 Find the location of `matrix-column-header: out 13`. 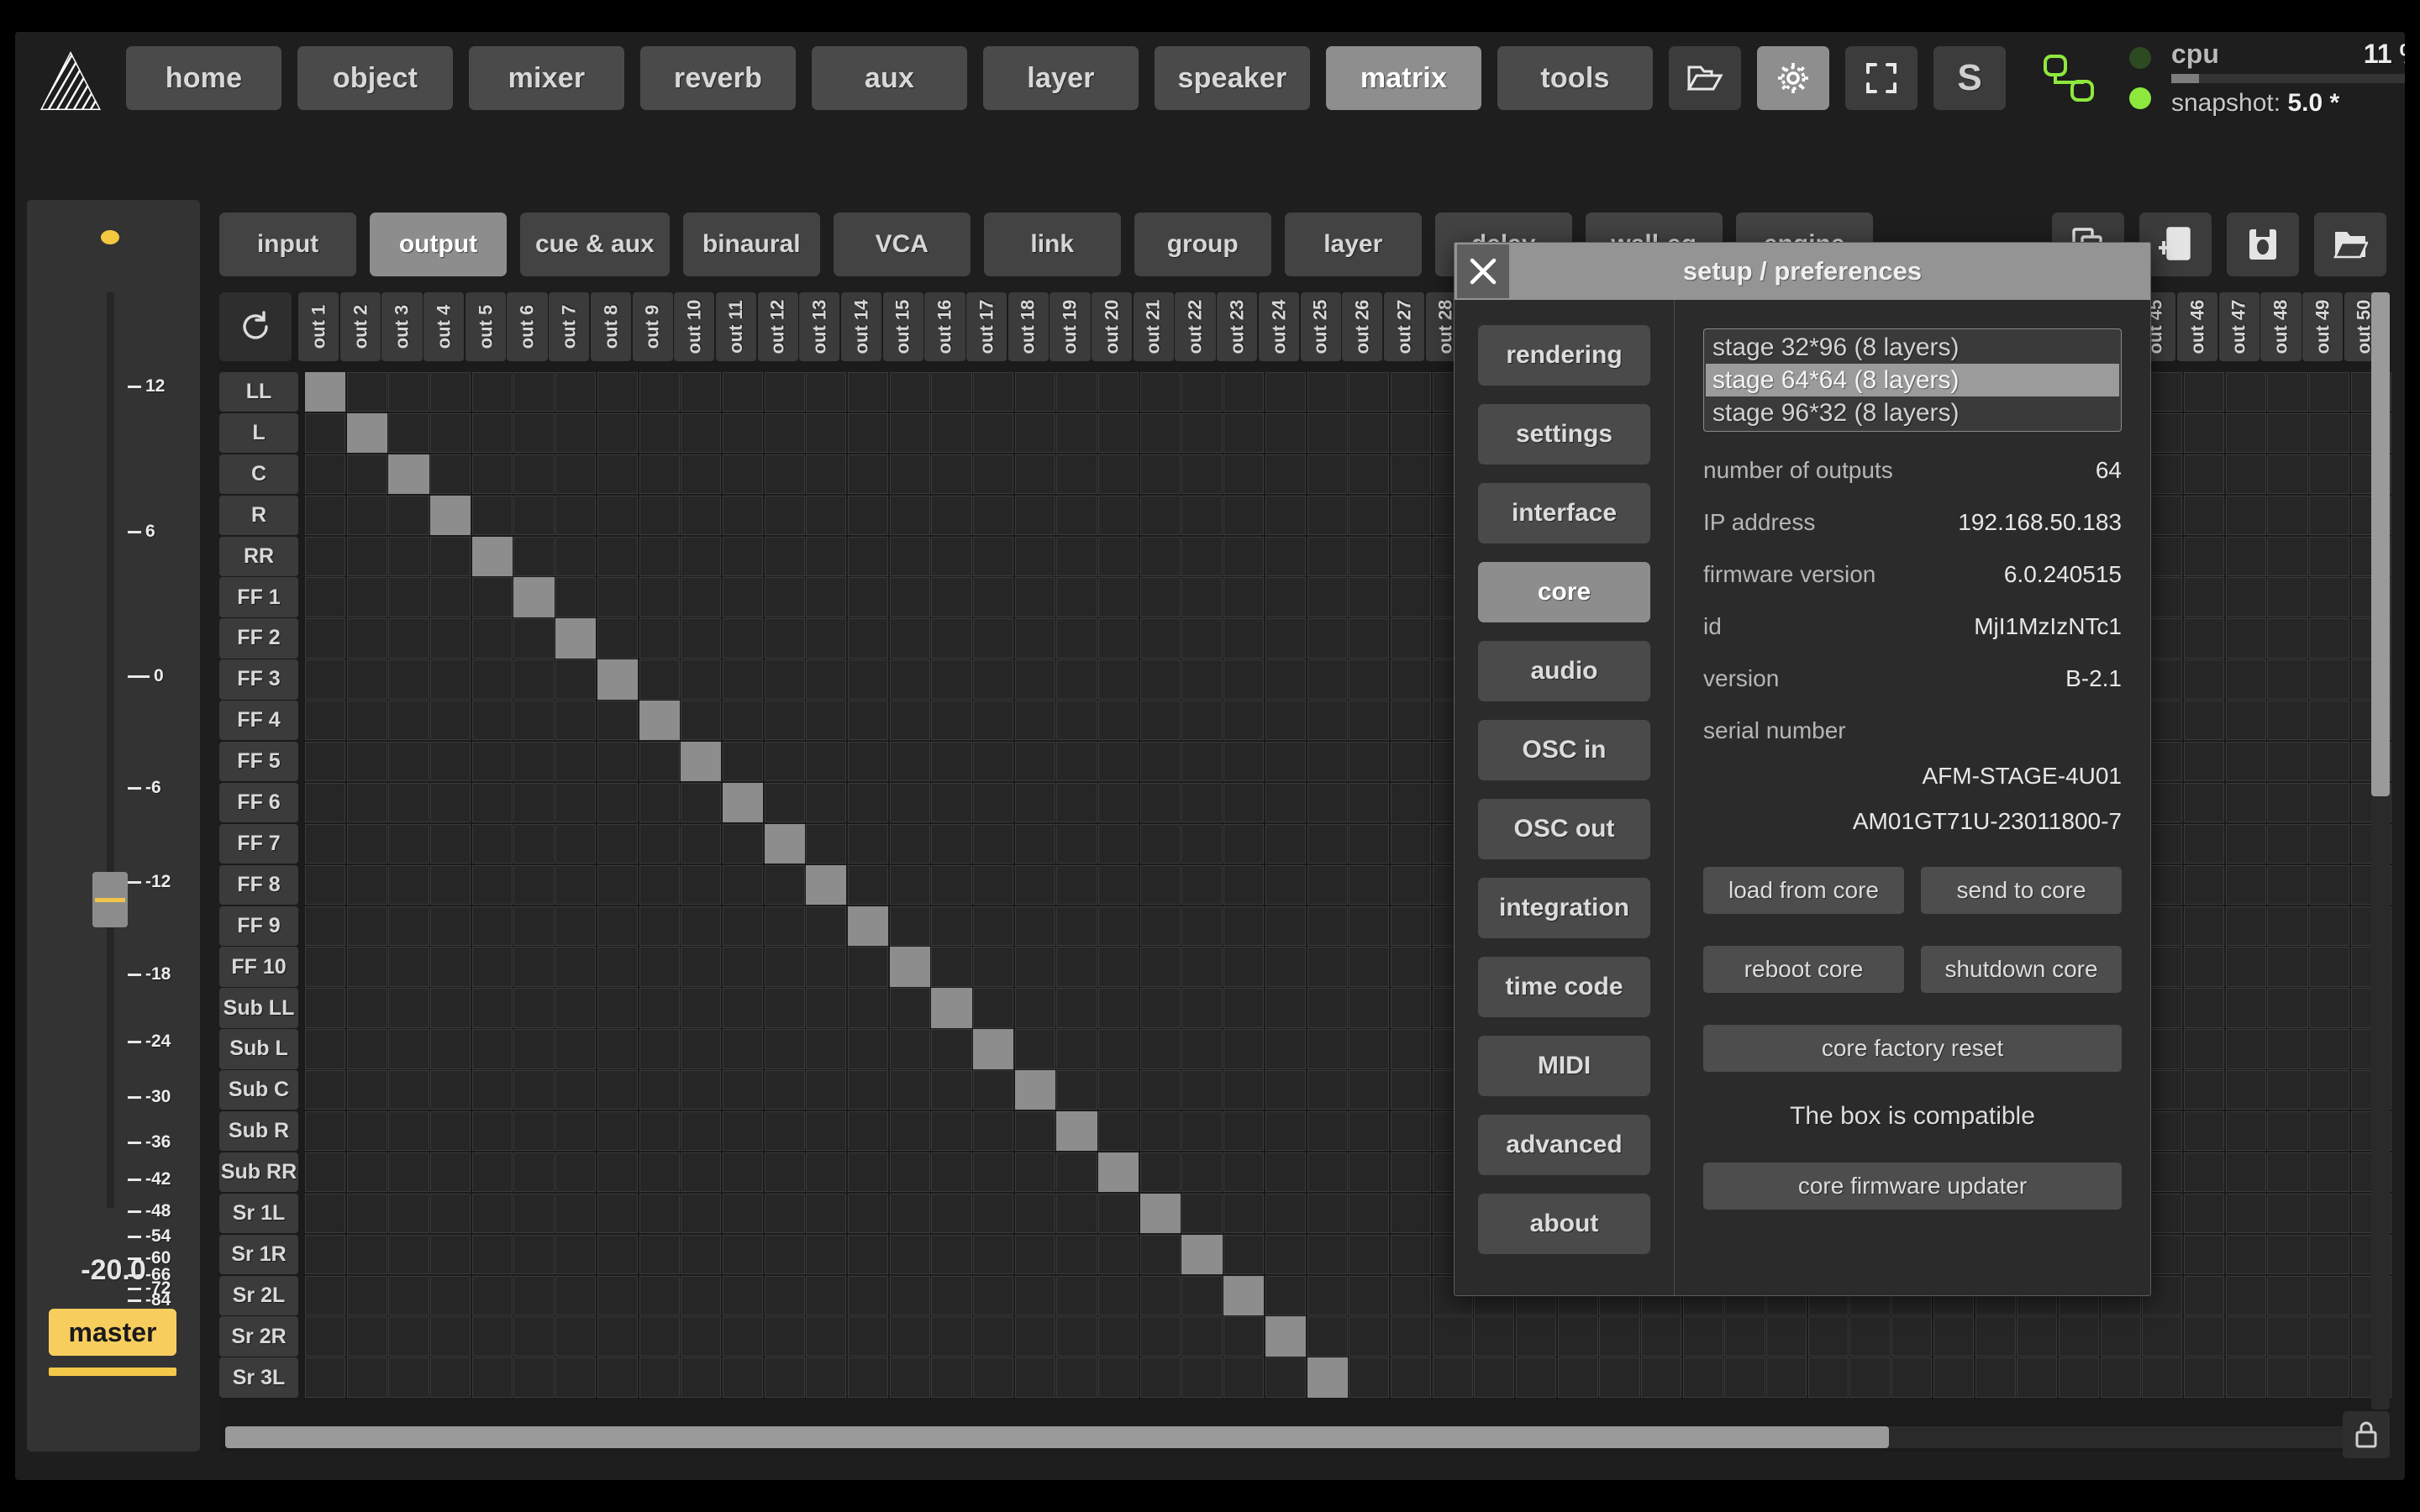

matrix-column-header: out 13 is located at coordinates (819, 326).